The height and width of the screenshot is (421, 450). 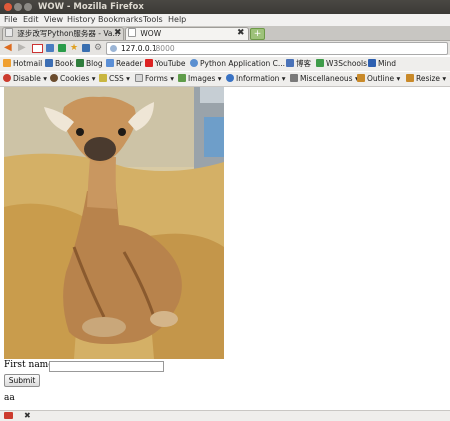 I want to click on wd-resize: Resize ▾, so click(x=426, y=79).